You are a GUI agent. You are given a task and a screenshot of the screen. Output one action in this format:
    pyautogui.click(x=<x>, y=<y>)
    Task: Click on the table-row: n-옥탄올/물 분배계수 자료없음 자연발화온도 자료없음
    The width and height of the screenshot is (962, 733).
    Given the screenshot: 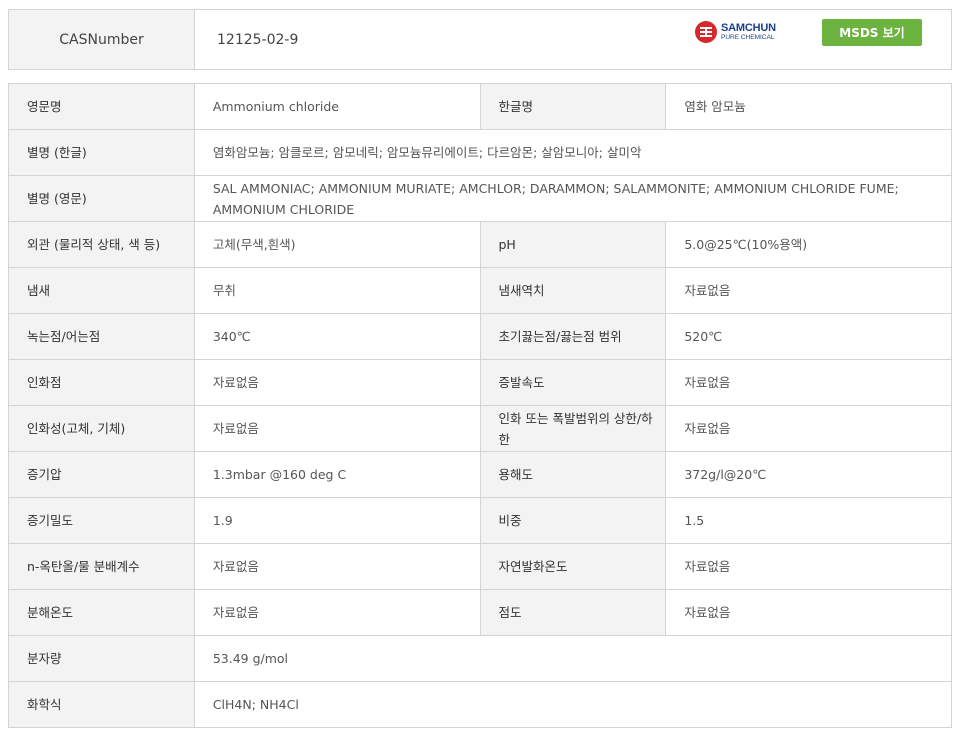 What is the action you would take?
    pyautogui.click(x=480, y=567)
    